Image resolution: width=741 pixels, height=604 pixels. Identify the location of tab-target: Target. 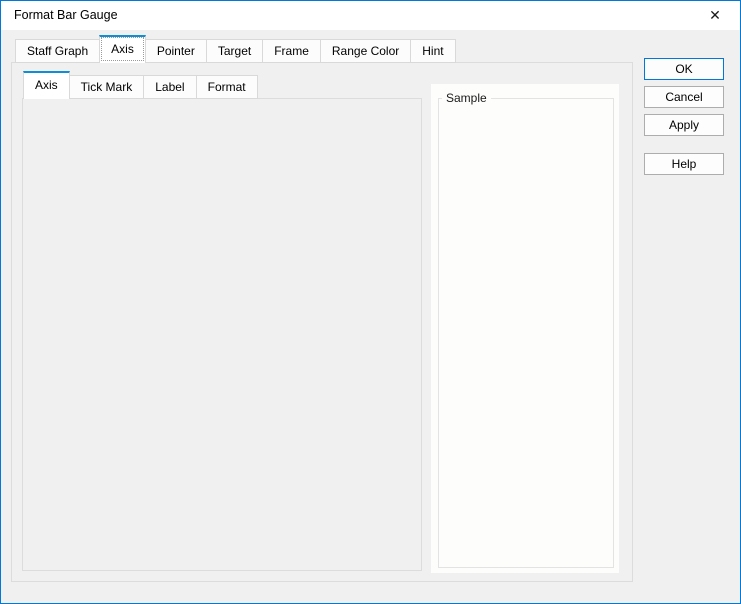
(234, 51).